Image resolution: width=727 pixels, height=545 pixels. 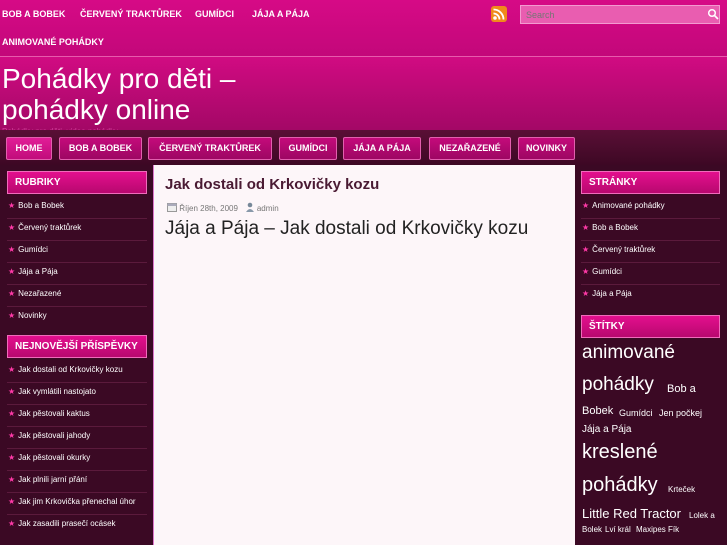 What do you see at coordinates (49, 435) in the screenshot?
I see `recent-post-item: ★ Jak pěstovali jahody` at bounding box center [49, 435].